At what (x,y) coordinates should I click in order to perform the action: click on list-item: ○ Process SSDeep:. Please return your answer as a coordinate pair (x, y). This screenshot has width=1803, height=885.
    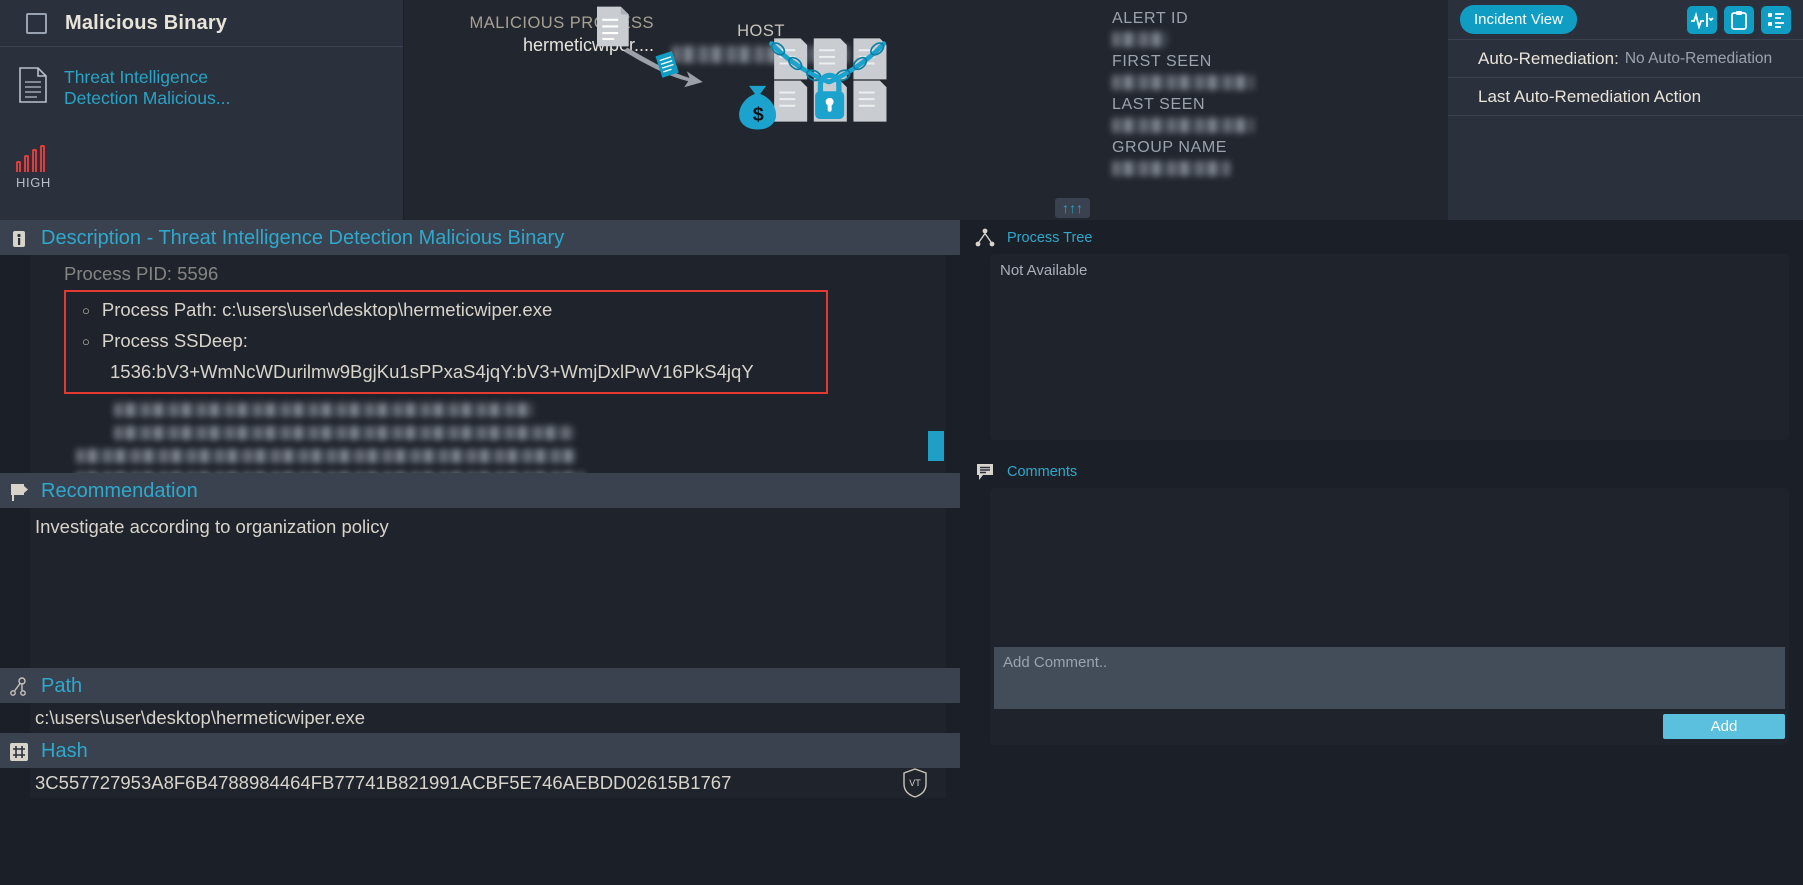
    Looking at the image, I should click on (446, 341).